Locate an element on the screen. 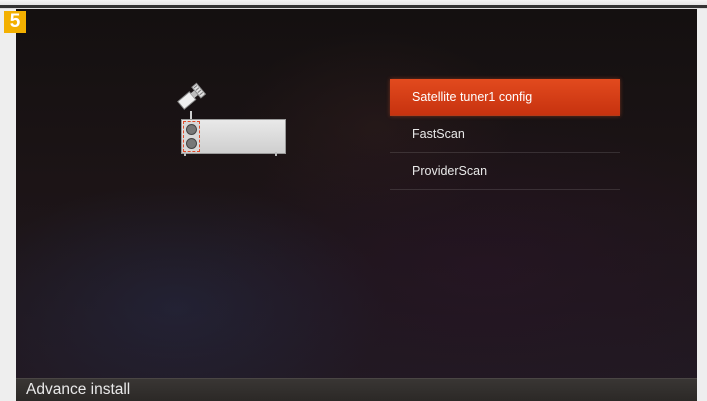  top-border is located at coordinates (353, 6).